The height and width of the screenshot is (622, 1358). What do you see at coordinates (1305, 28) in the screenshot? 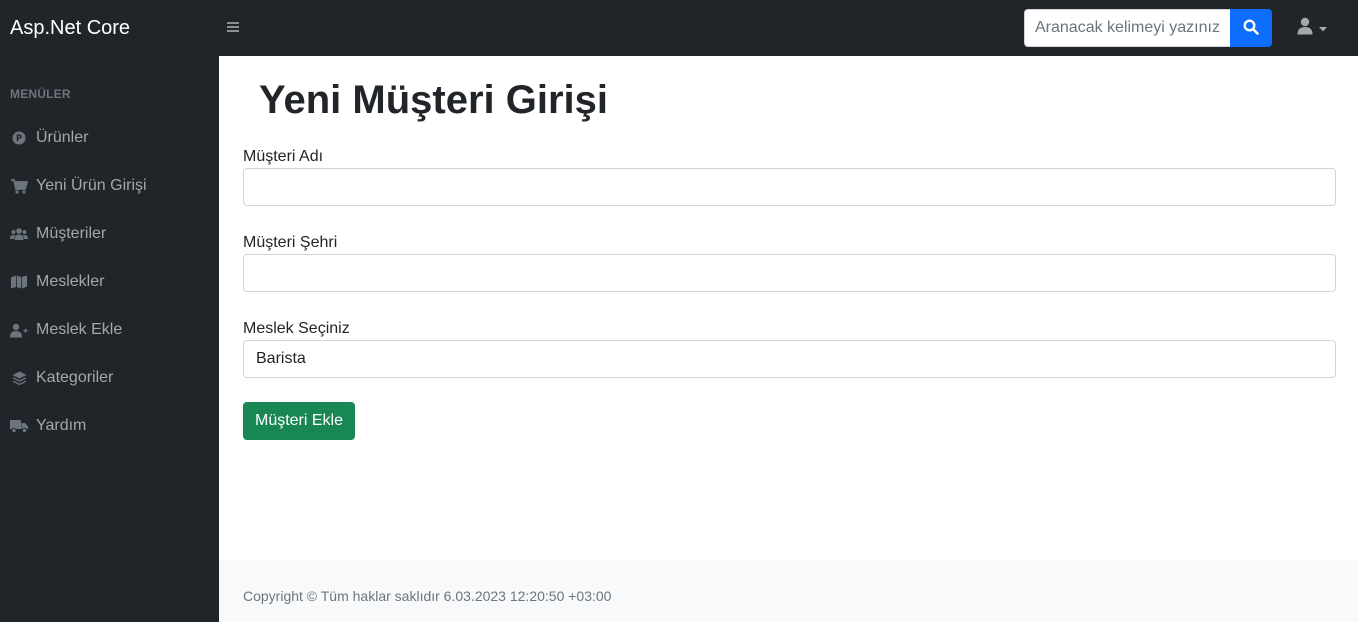
I see `user-icon` at bounding box center [1305, 28].